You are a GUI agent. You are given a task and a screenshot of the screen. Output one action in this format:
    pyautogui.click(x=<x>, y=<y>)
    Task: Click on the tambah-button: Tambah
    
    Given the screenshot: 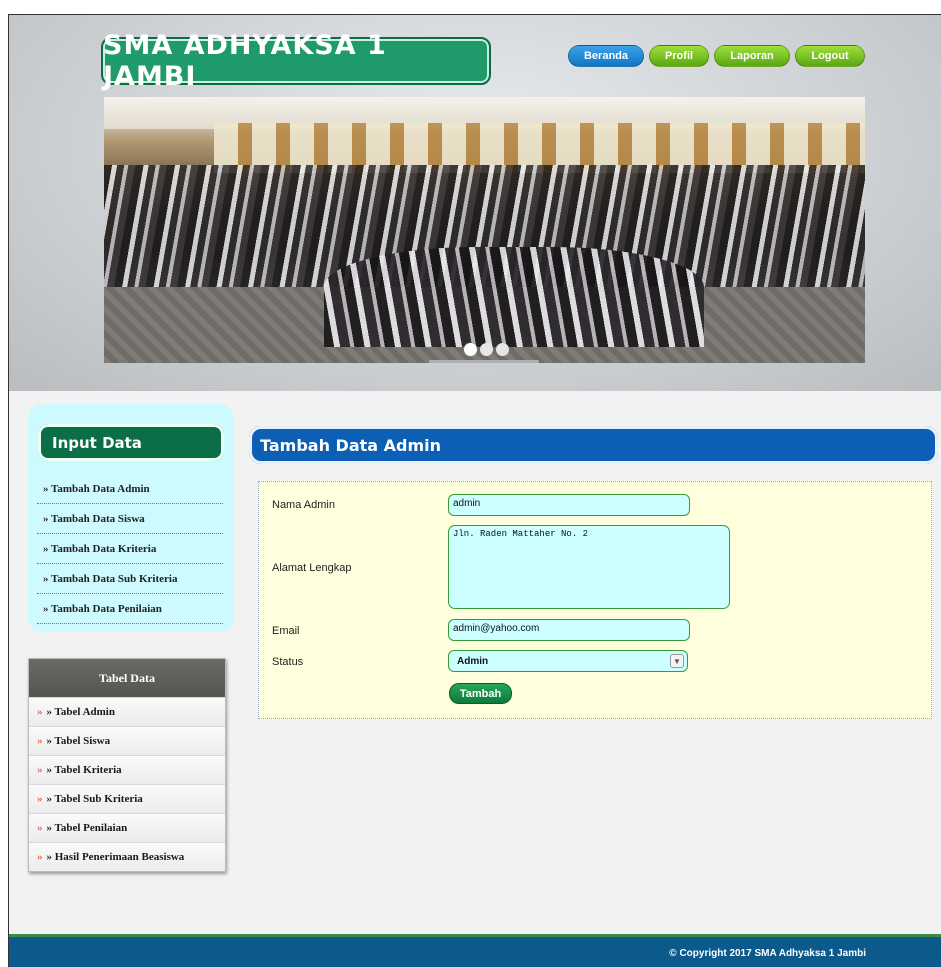 What is the action you would take?
    pyautogui.click(x=480, y=693)
    